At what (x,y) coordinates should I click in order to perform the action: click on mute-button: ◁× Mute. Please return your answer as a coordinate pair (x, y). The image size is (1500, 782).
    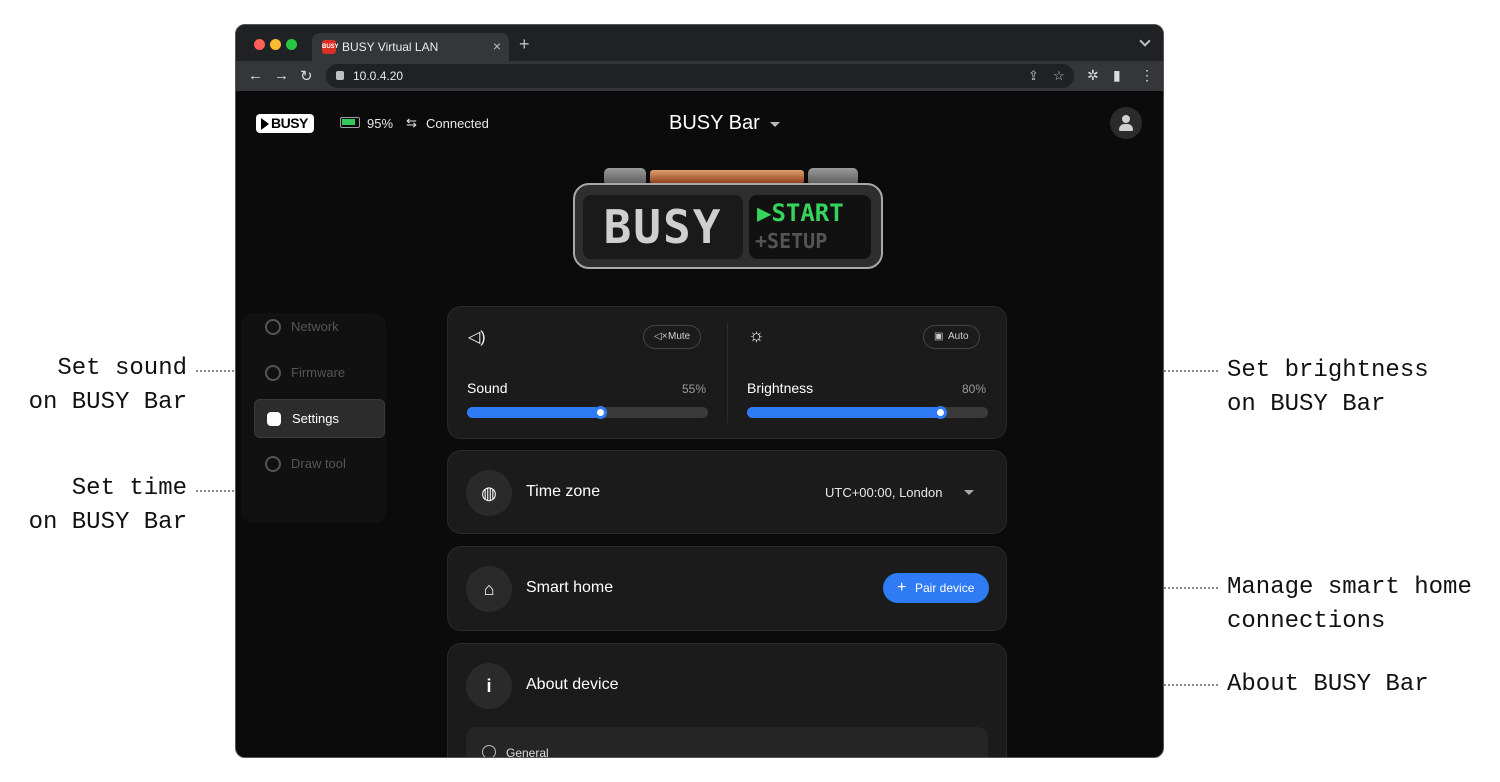
    Looking at the image, I should click on (672, 337).